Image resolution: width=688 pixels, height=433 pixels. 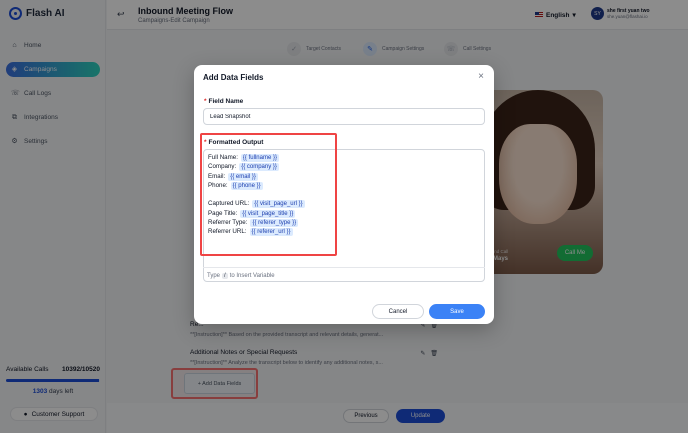 I want to click on field-name-label: * Field Name, so click(x=224, y=101).